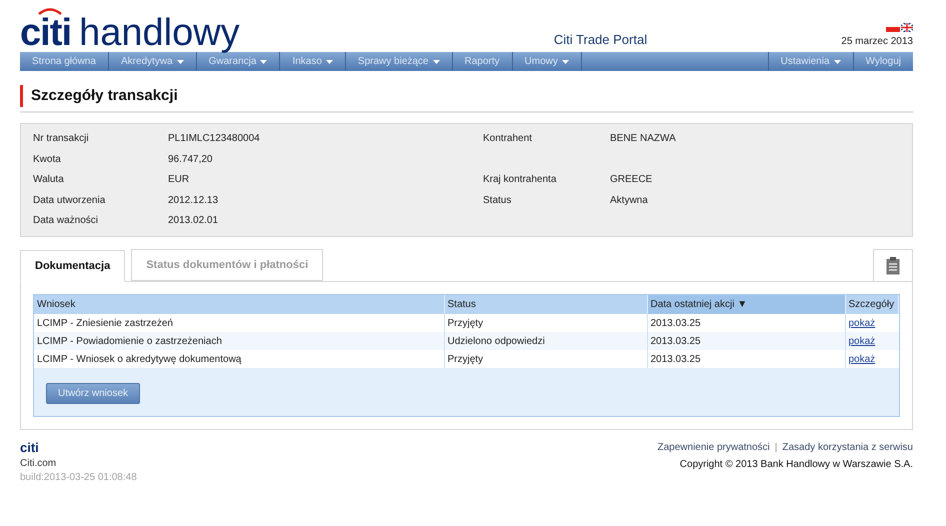 Image resolution: width=946 pixels, height=526 pixels. I want to click on title-accent-bar, so click(21, 96).